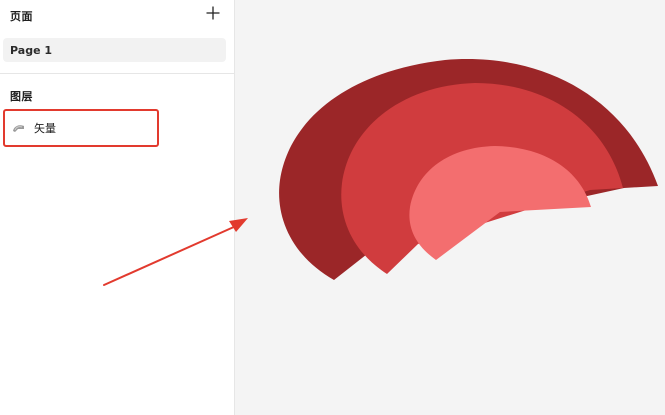 This screenshot has height=415, width=665. I want to click on page-item-page-1: Page 1, so click(114, 50).